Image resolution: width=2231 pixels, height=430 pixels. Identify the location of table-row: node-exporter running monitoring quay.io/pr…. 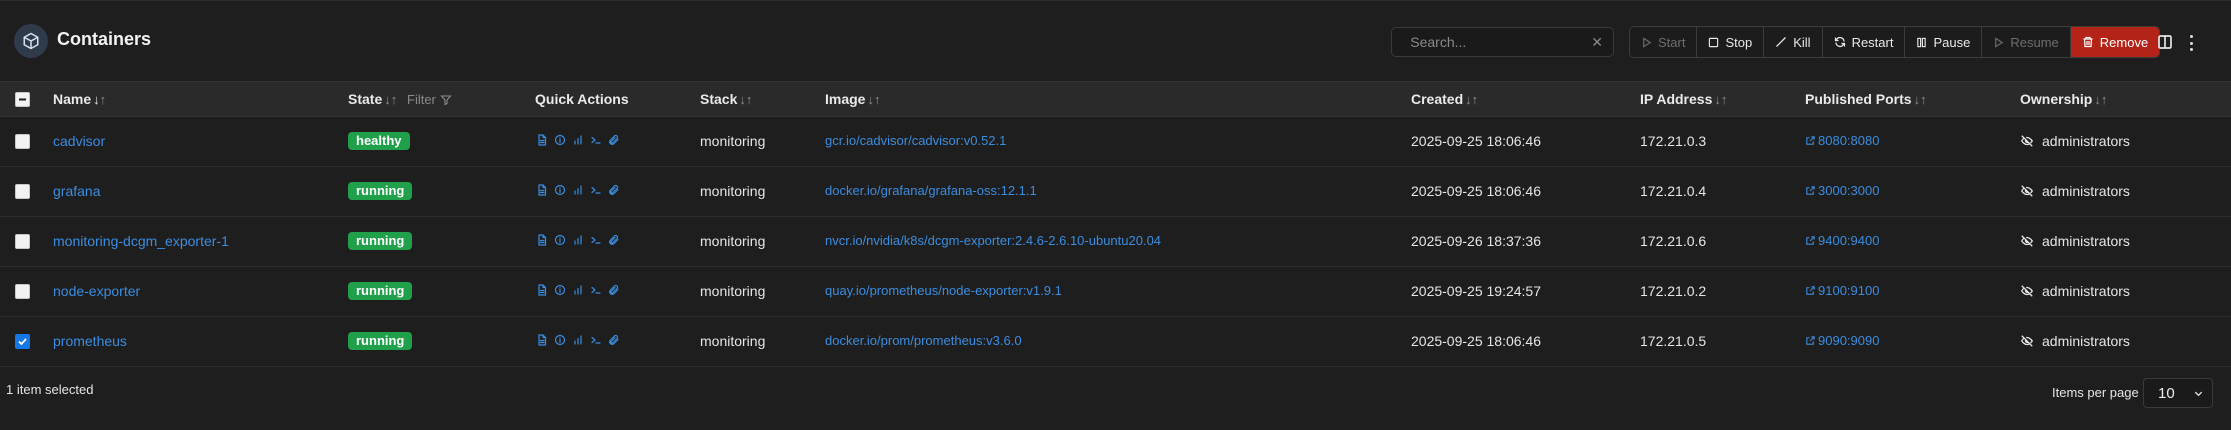
(1115, 292).